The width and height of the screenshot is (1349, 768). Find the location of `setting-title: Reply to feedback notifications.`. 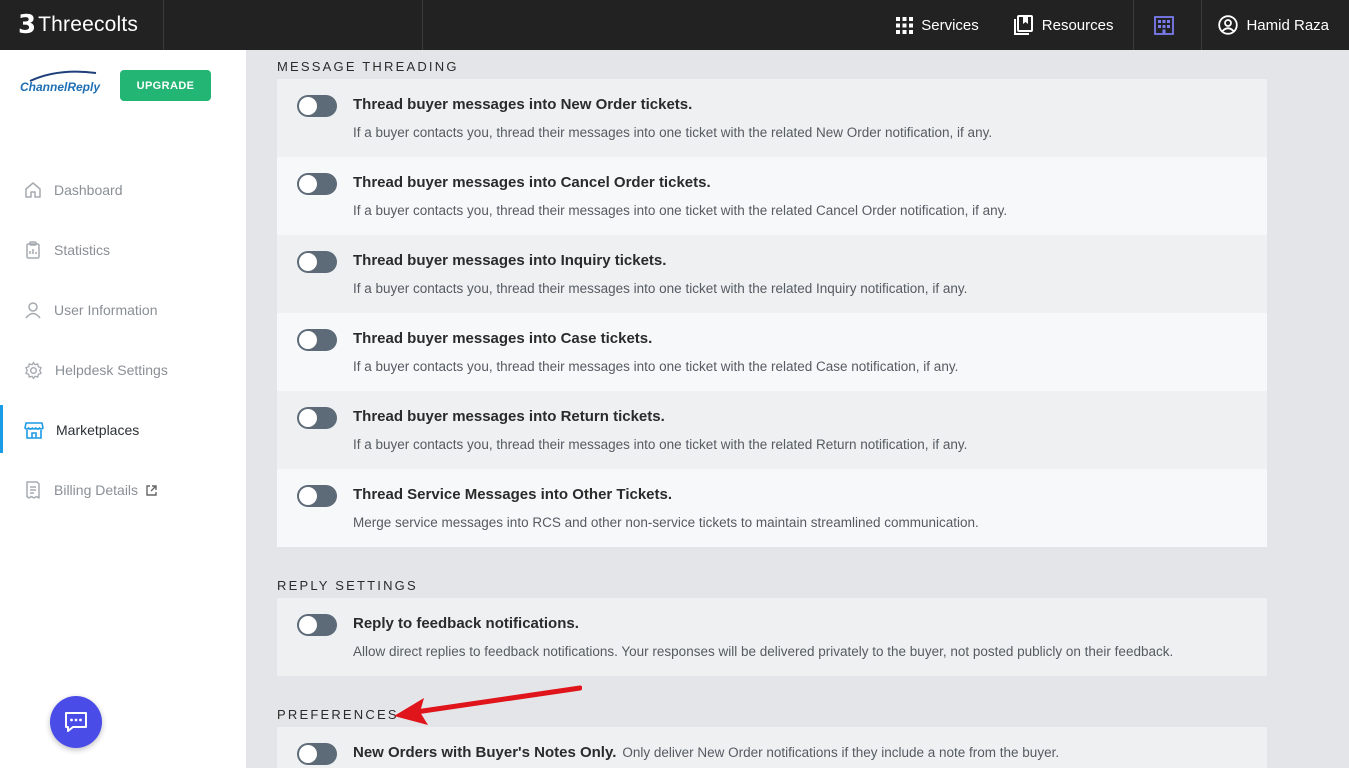

setting-title: Reply to feedback notifications. is located at coordinates (466, 623).